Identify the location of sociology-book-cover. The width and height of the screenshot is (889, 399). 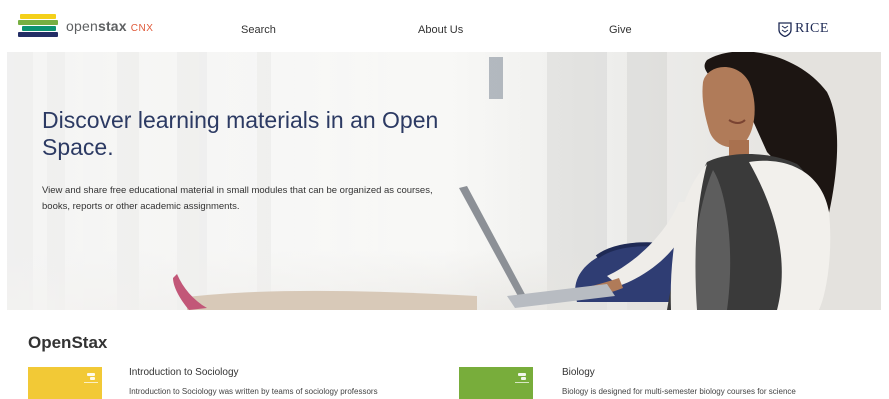
(65, 383).